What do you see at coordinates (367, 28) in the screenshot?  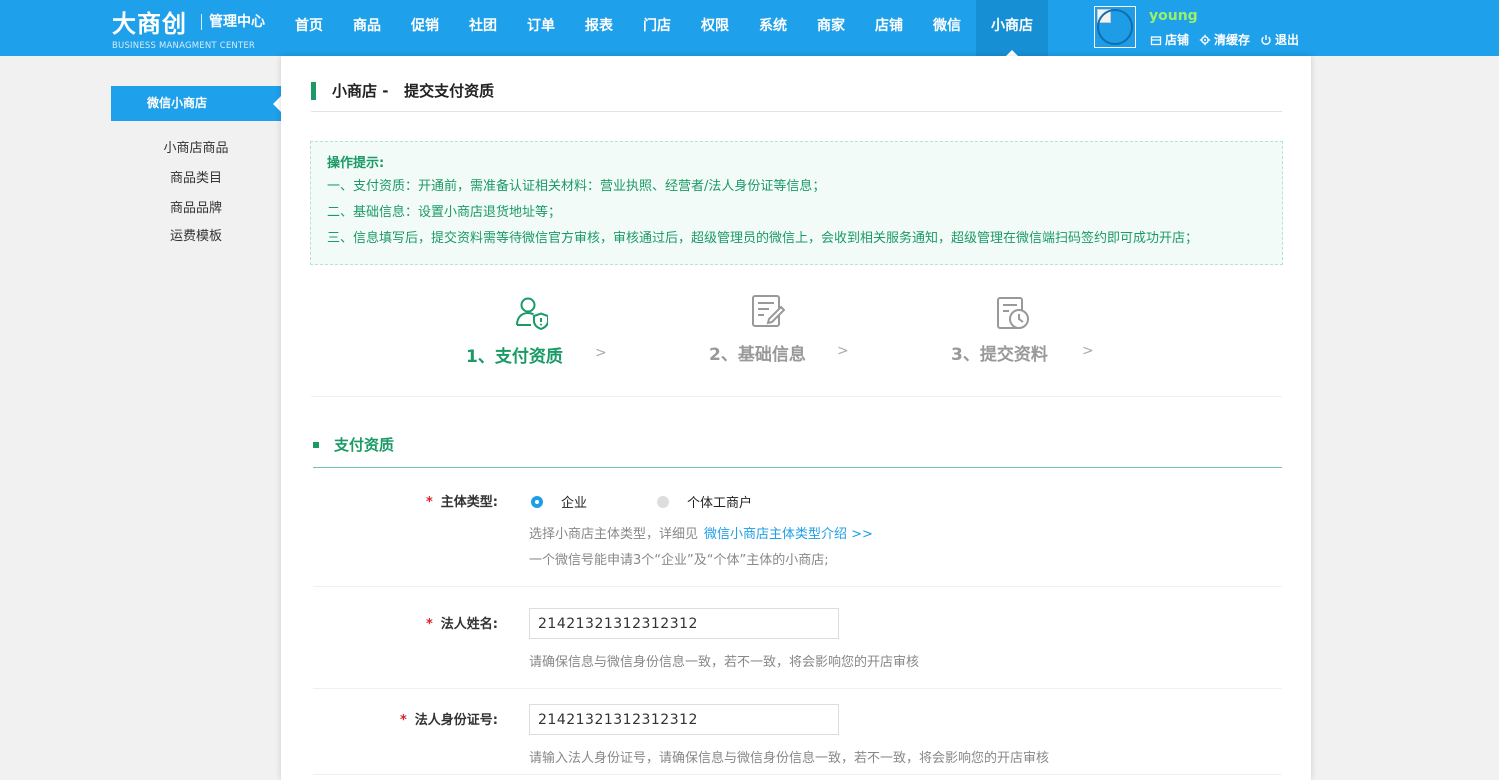 I see `nav-item-goods: 商品` at bounding box center [367, 28].